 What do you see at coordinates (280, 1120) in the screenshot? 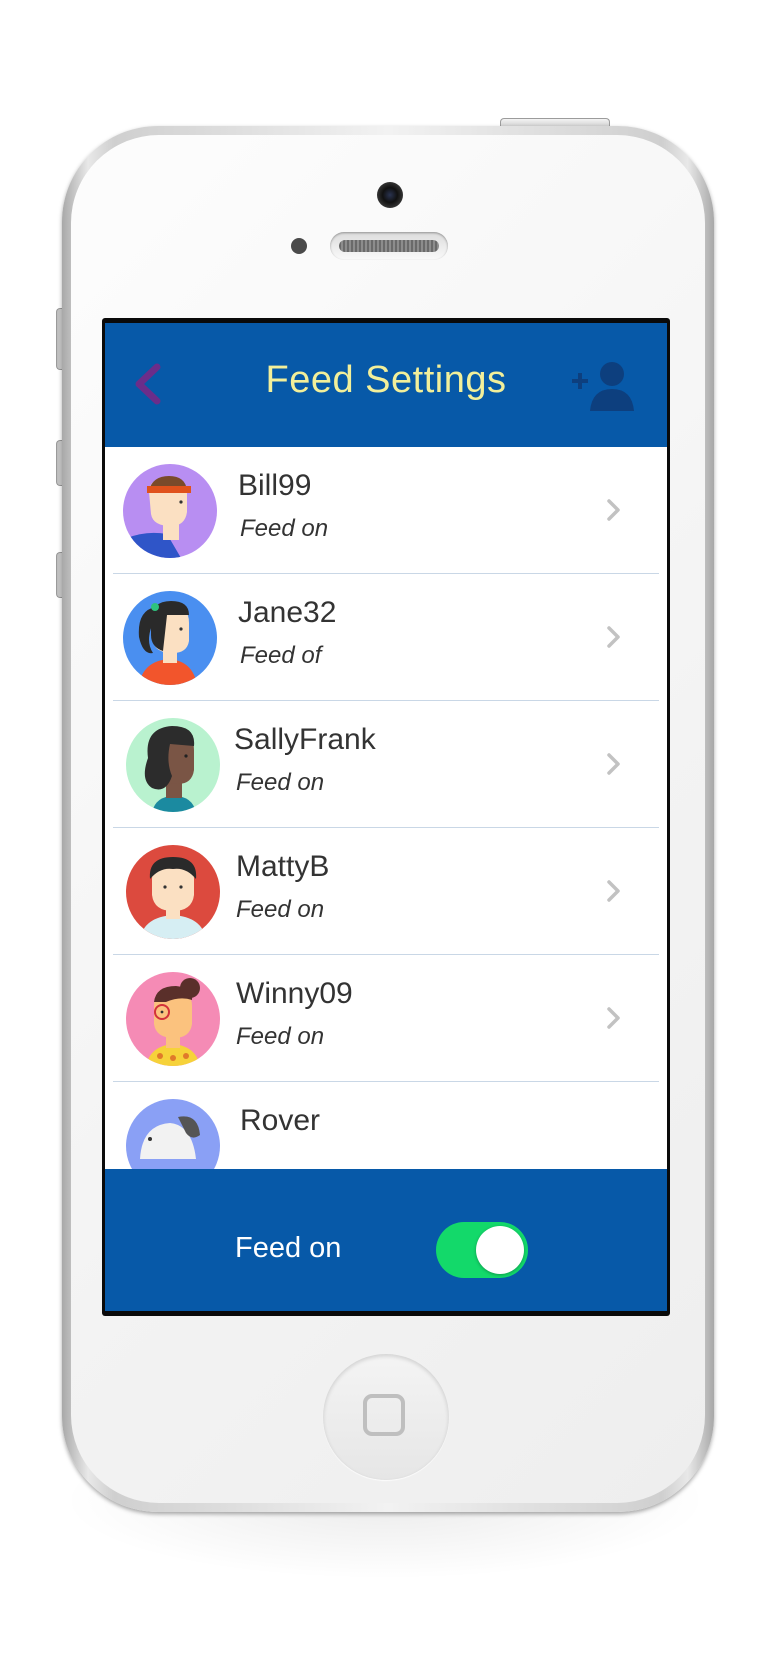
I see `contact-name: Rover` at bounding box center [280, 1120].